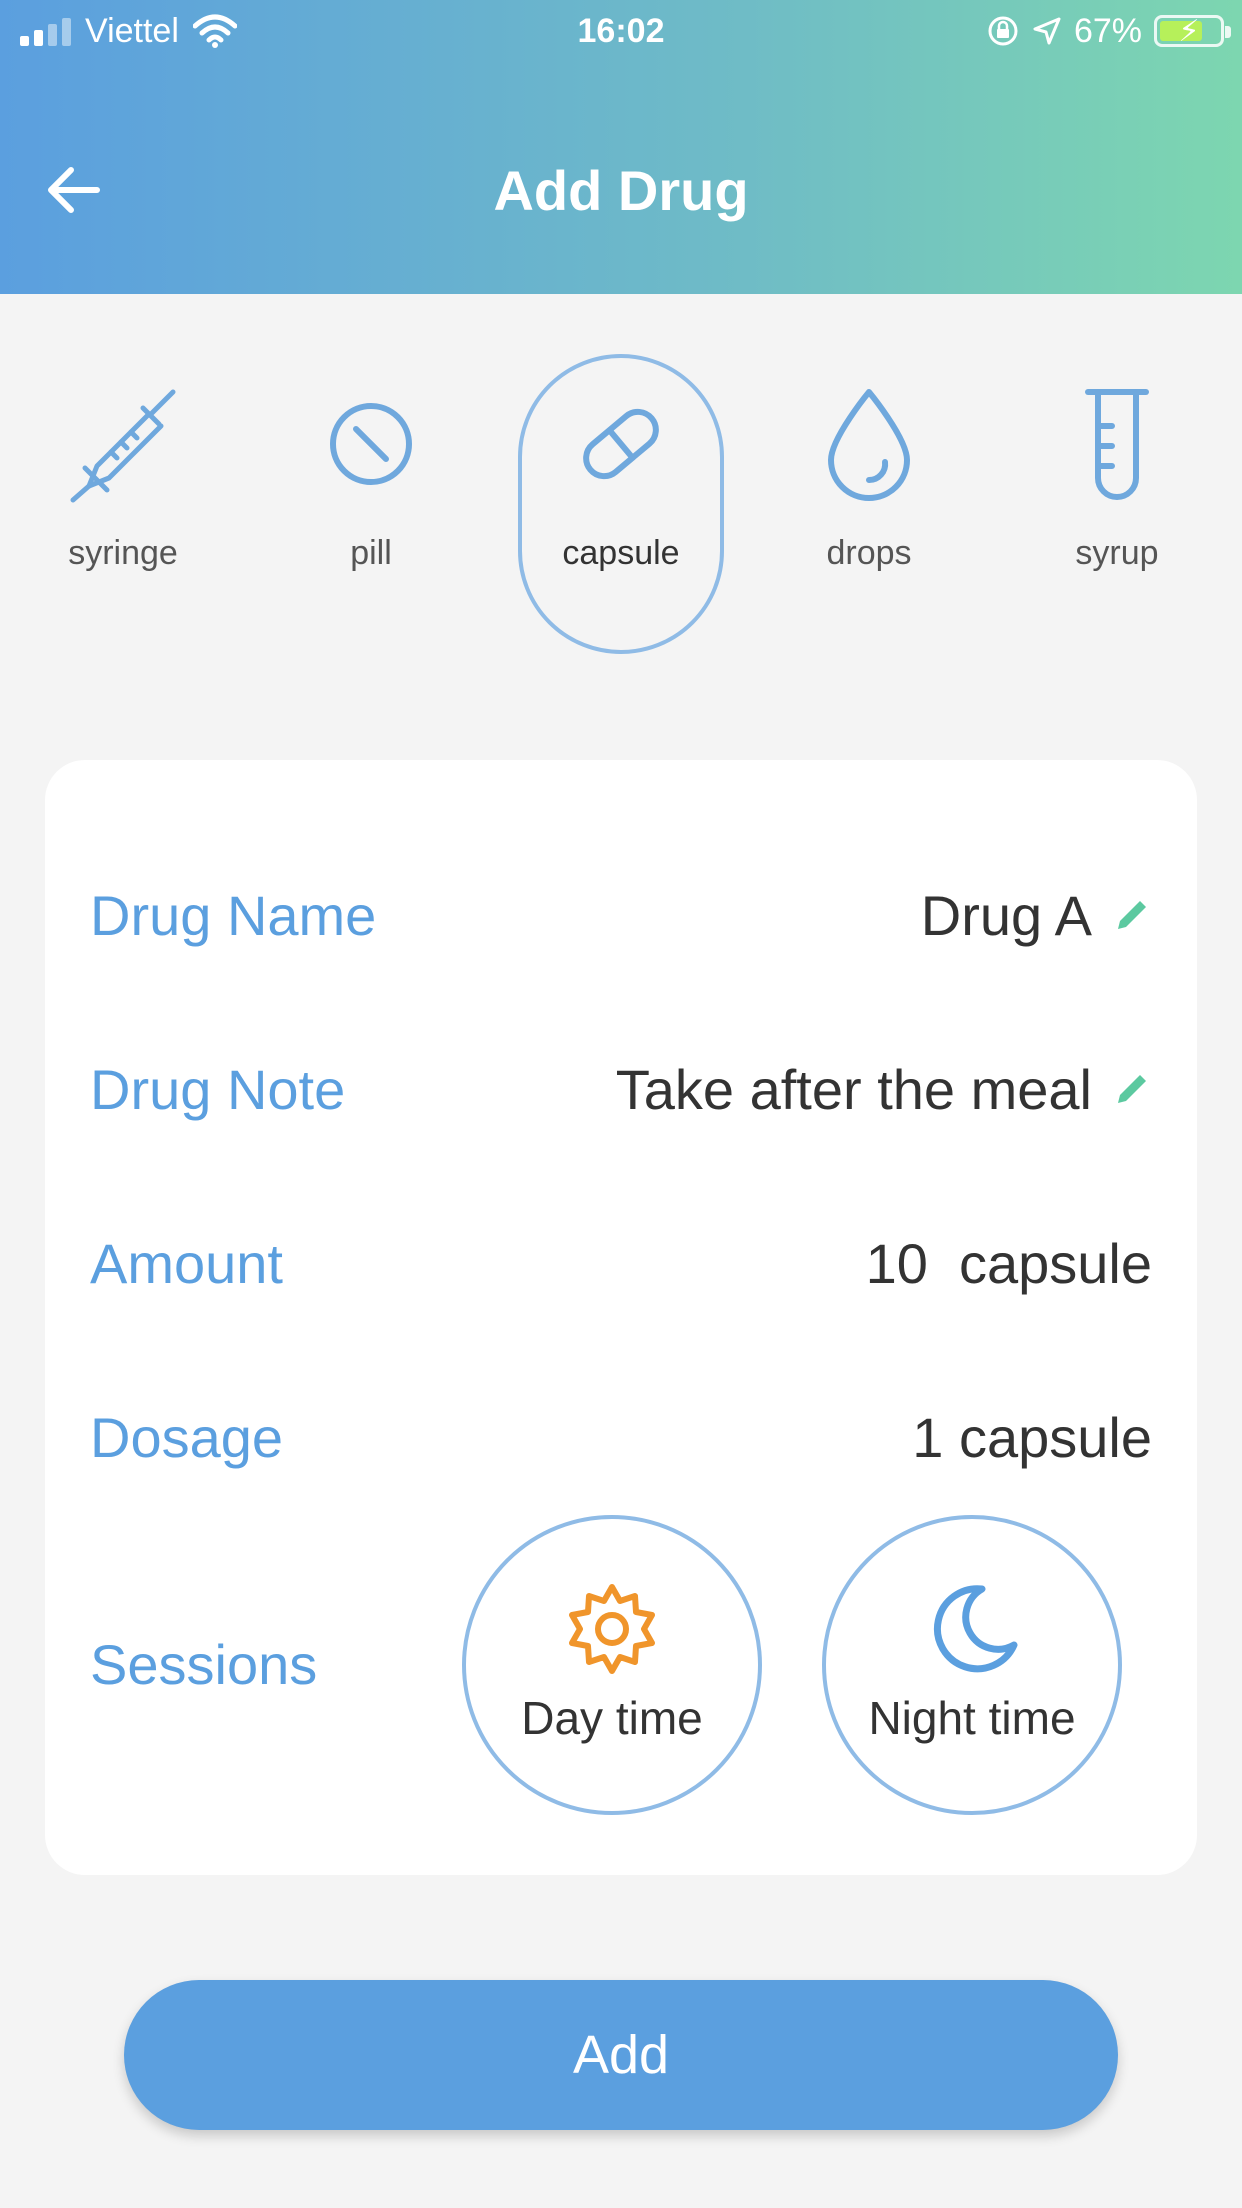 The image size is (1242, 2208). I want to click on drug-type-selector: syringe pill capsule drops syrup, so click(621, 504).